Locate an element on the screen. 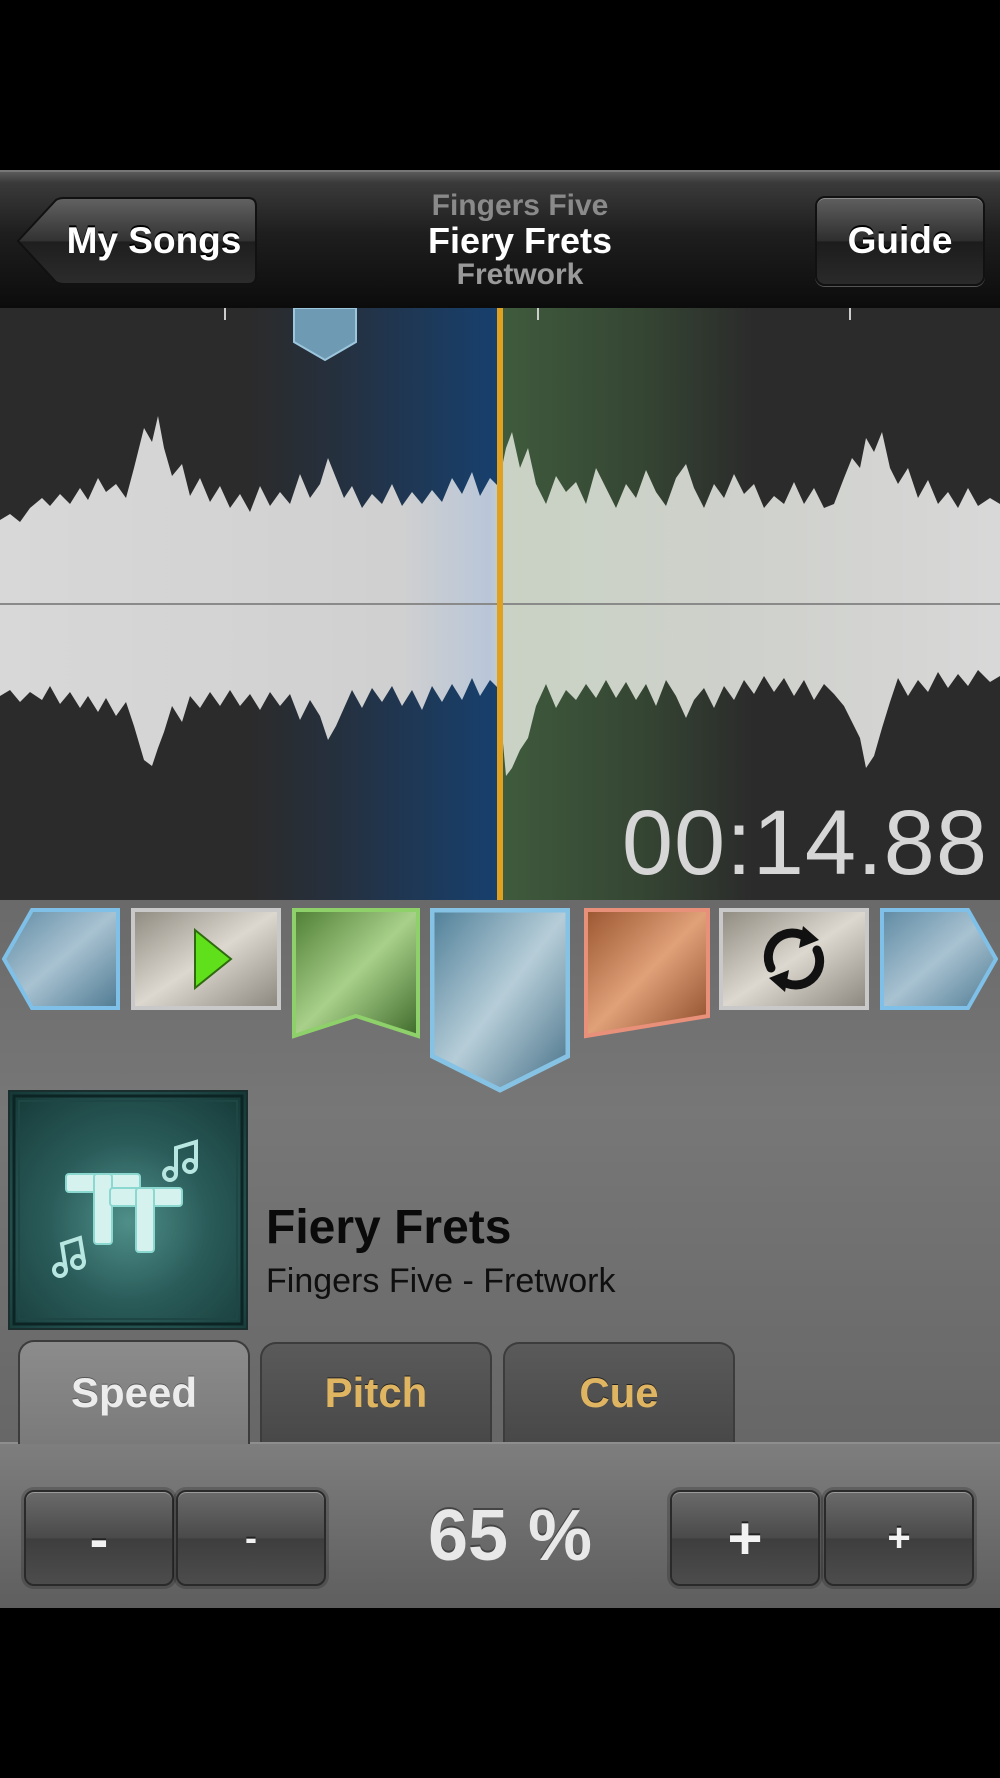 The width and height of the screenshot is (1000, 1778). time-display: 00:14.88 is located at coordinates (804, 843).